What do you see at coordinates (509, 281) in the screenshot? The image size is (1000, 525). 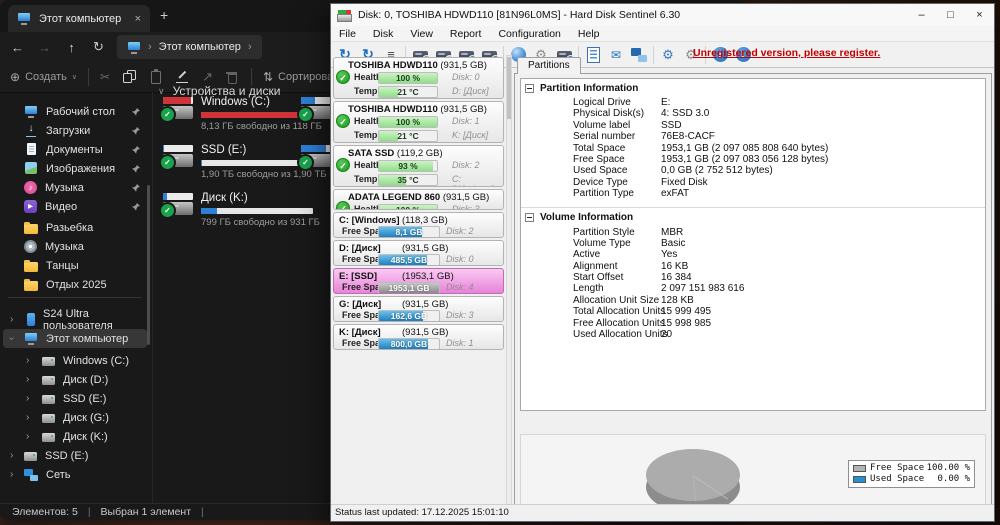 I see `disk-list-scrollbar` at bounding box center [509, 281].